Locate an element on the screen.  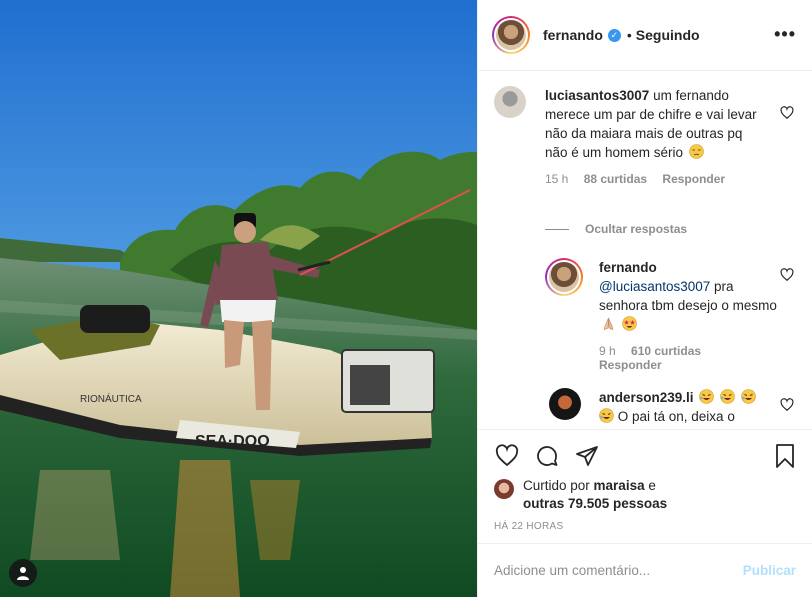
hide-replies-button: Ocultar respostas is located at coordinates (616, 229).